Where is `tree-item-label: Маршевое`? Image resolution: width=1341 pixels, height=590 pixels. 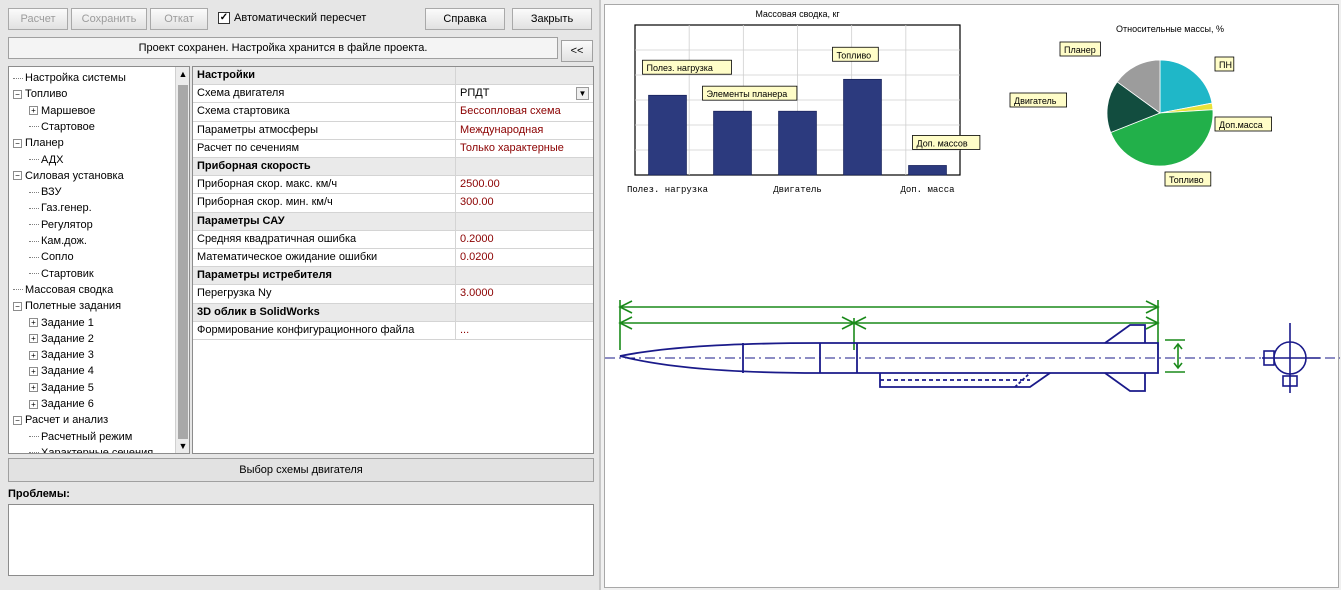
tree-item-label: Маршевое is located at coordinates (68, 110).